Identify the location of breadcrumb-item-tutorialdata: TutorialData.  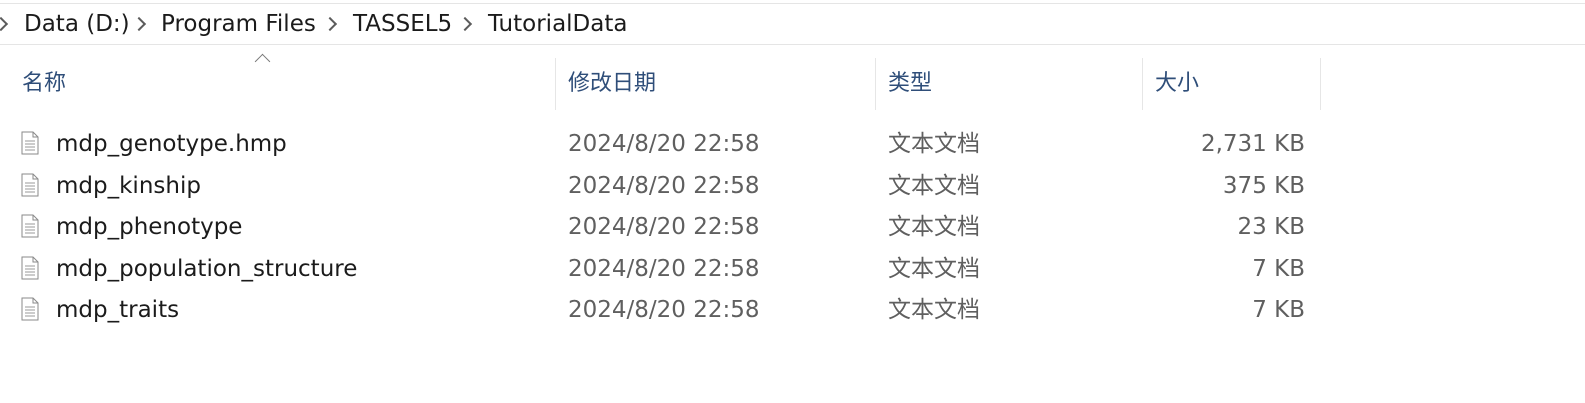
(557, 24).